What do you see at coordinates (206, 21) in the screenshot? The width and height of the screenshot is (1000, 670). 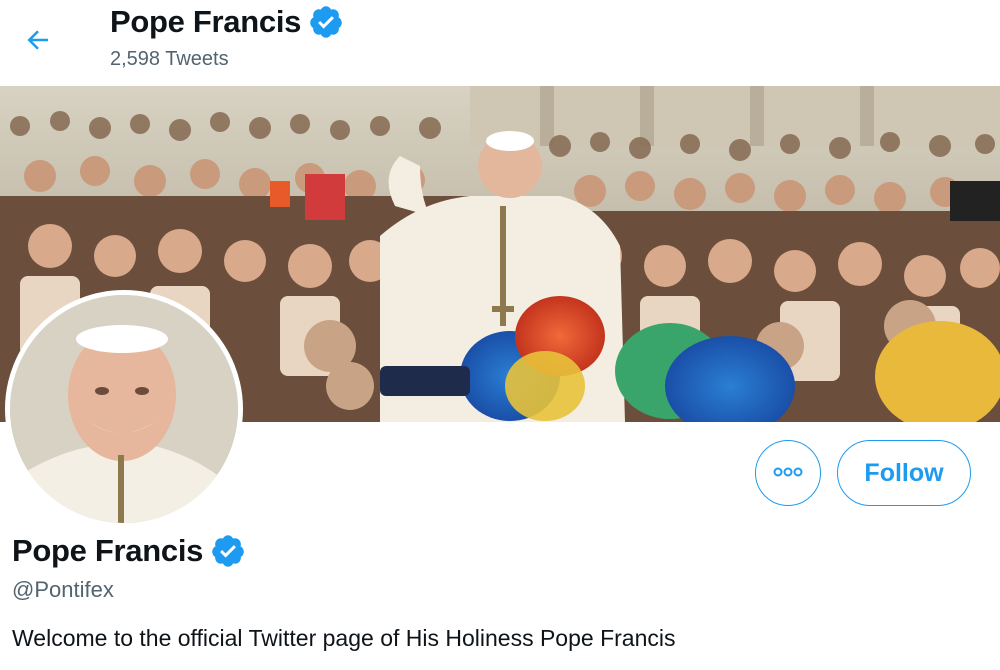 I see `header-title: Pope Francis` at bounding box center [206, 21].